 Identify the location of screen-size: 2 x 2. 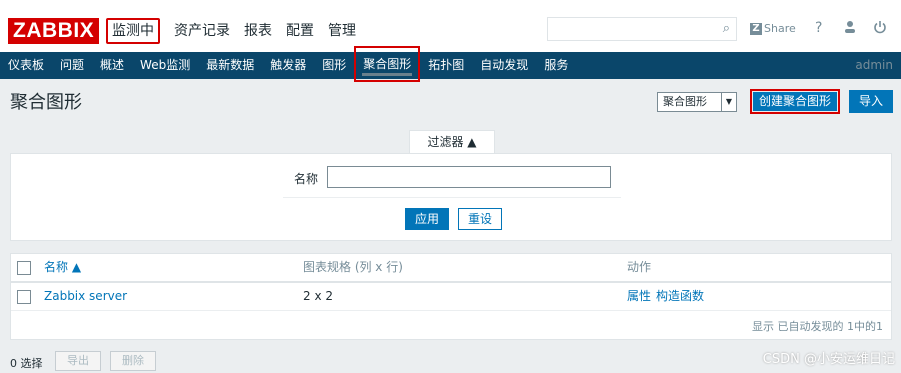
(318, 296).